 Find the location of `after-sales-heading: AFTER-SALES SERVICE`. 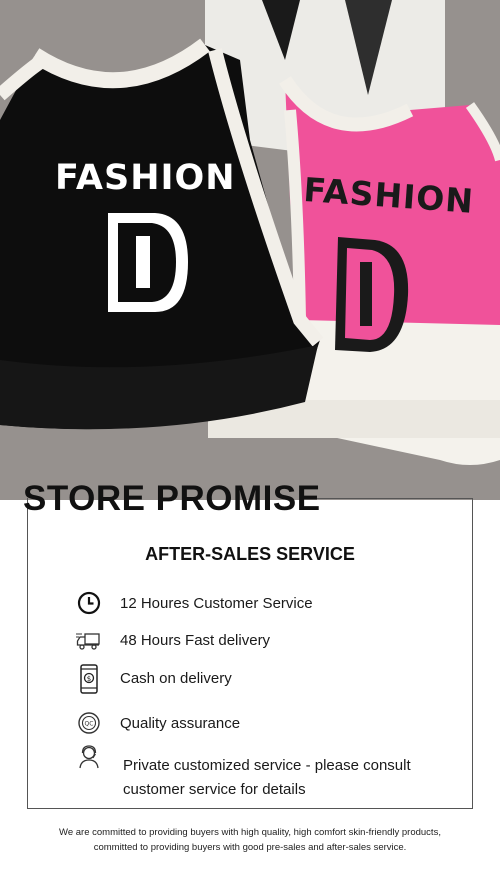

after-sales-heading: AFTER-SALES SERVICE is located at coordinates (250, 554).